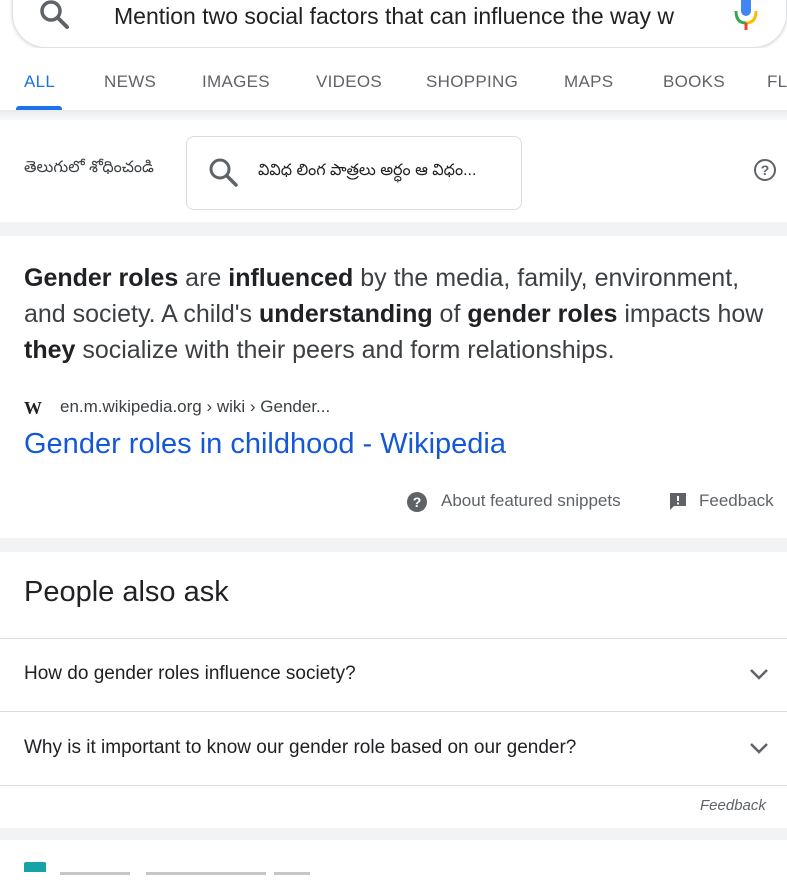 The width and height of the screenshot is (787, 880). Describe the element at coordinates (531, 501) in the screenshot. I see `about-featured-snippets-link: About featured snippets` at that location.